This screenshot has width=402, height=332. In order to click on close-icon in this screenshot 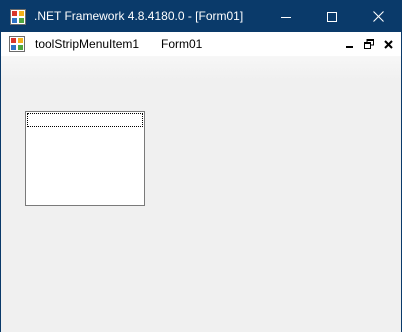, I will do `click(378, 16)`.